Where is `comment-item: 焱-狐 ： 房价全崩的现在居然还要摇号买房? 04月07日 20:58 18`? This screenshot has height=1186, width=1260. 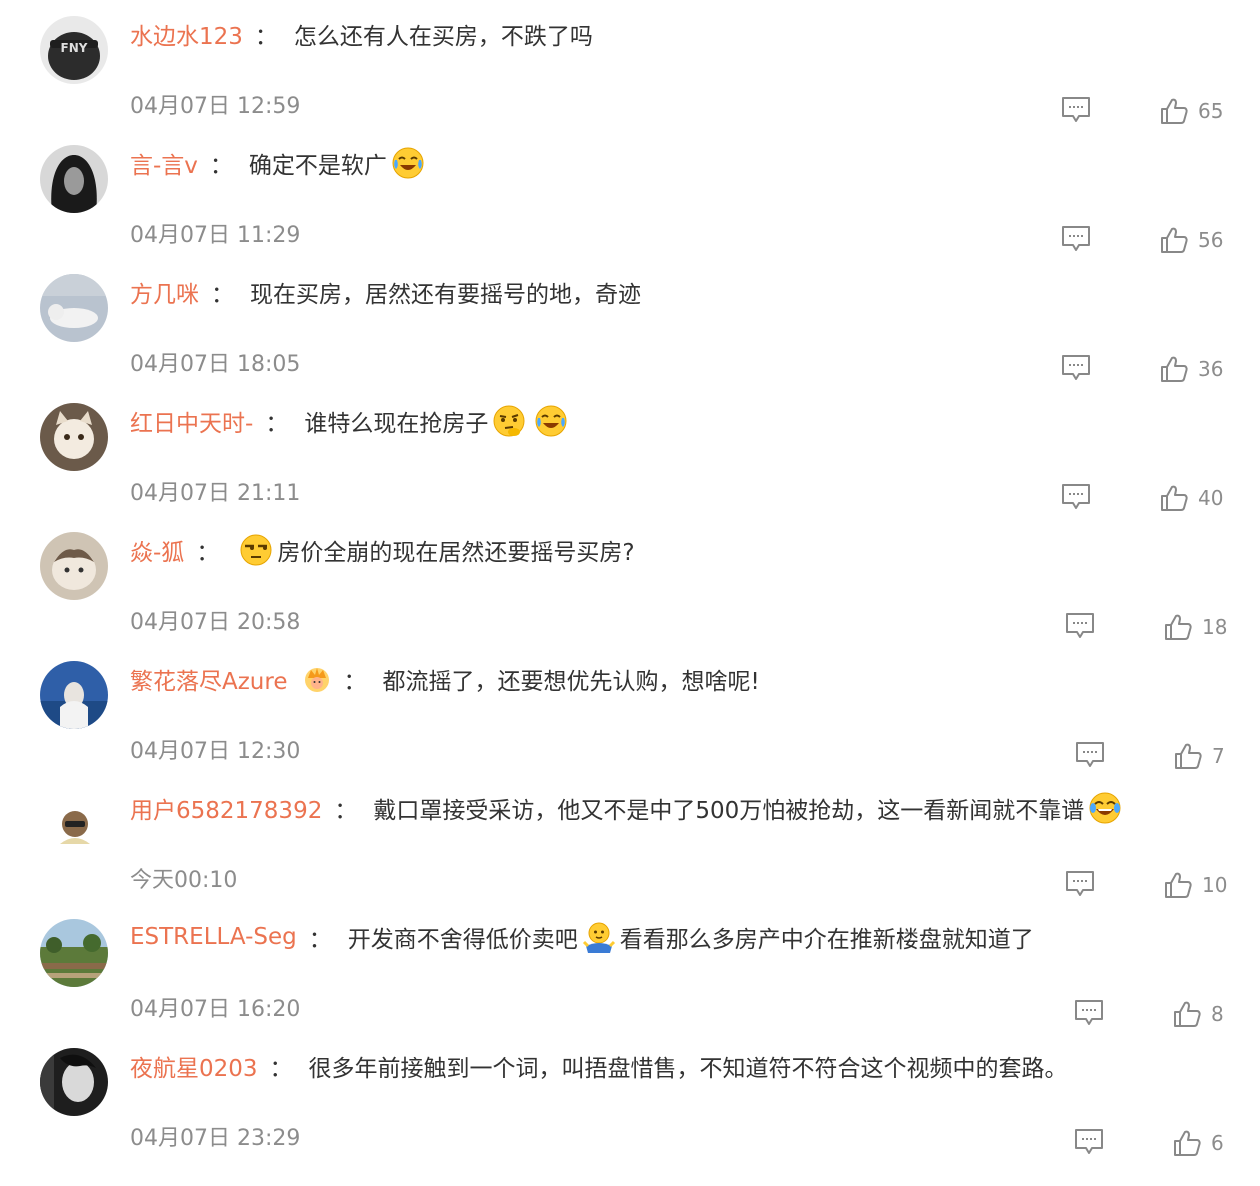
comment-item: 焱-狐 ： 房价全崩的现在居然还要摇号买房? 04月07日 20:58 18 is located at coordinates (630, 580).